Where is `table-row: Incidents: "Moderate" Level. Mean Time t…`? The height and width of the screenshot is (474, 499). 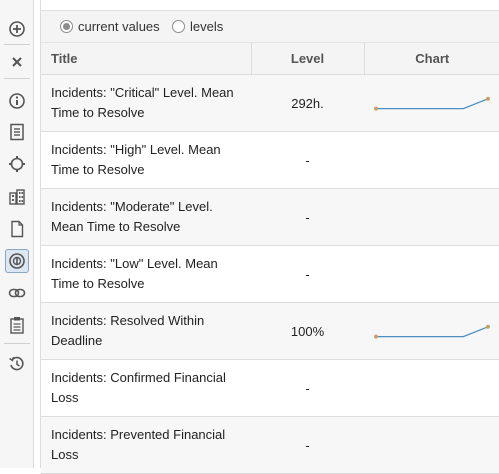 table-row: Incidents: "Moderate" Level. Mean Time t… is located at coordinates (270, 217).